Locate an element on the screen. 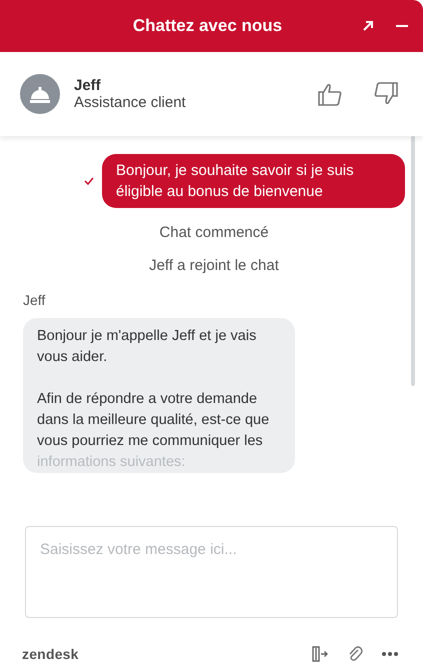  system-message: Jeff a rejoint le chat is located at coordinates (214, 265).